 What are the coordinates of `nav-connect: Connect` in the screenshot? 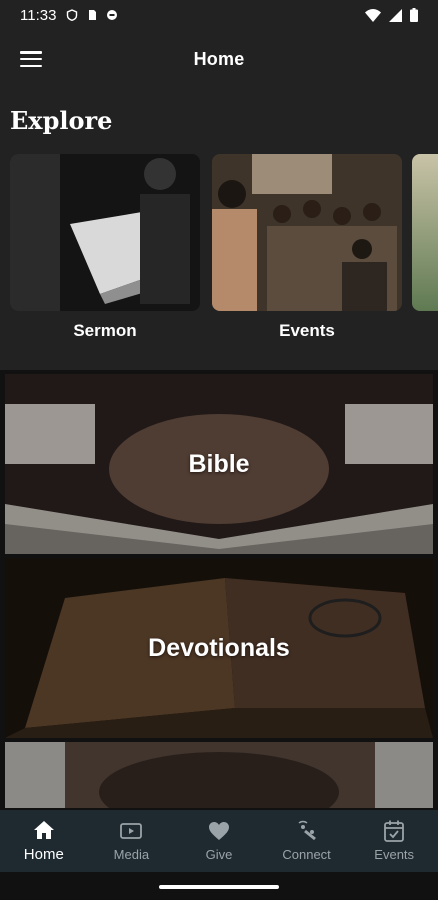 It's located at (307, 841).